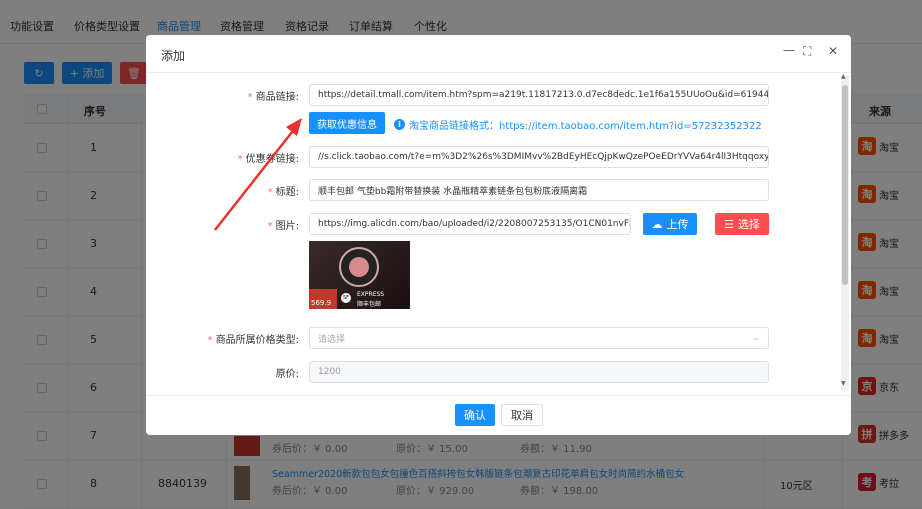  What do you see at coordinates (756, 338) in the screenshot?
I see `chevron-down-icon: ⌄` at bounding box center [756, 338].